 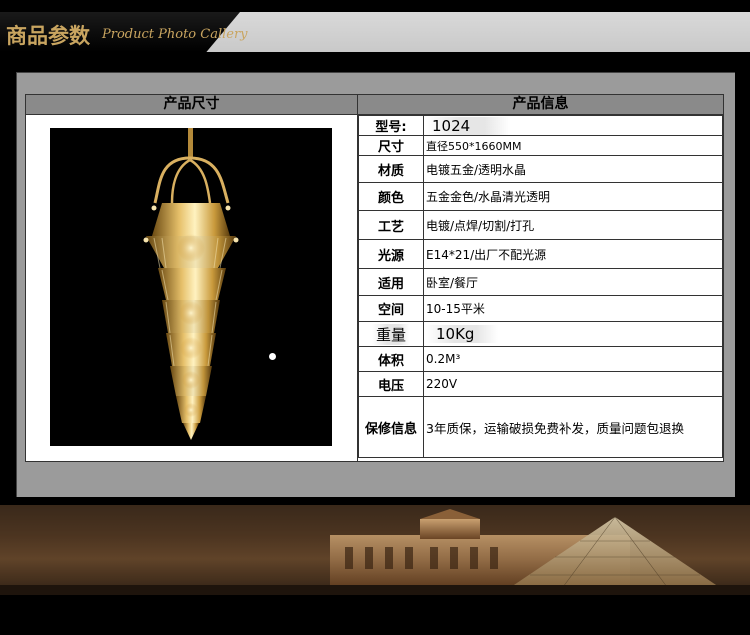 I want to click on spec-value-size: 直径550*1660MM, so click(x=573, y=145).